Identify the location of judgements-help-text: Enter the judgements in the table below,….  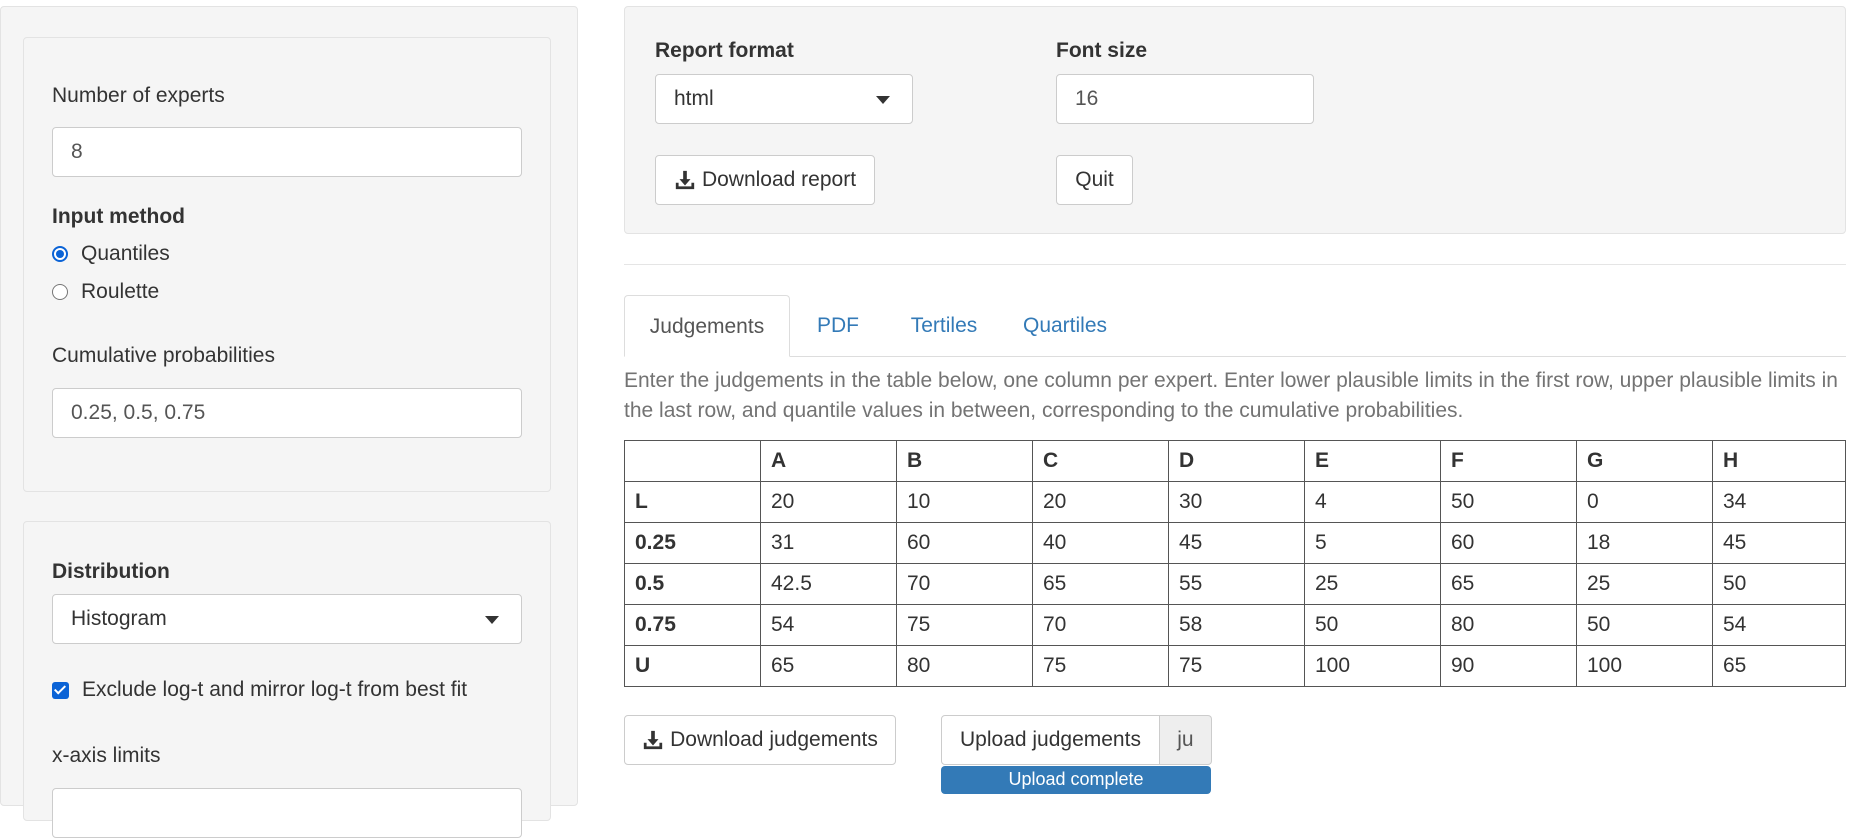
(1231, 395).